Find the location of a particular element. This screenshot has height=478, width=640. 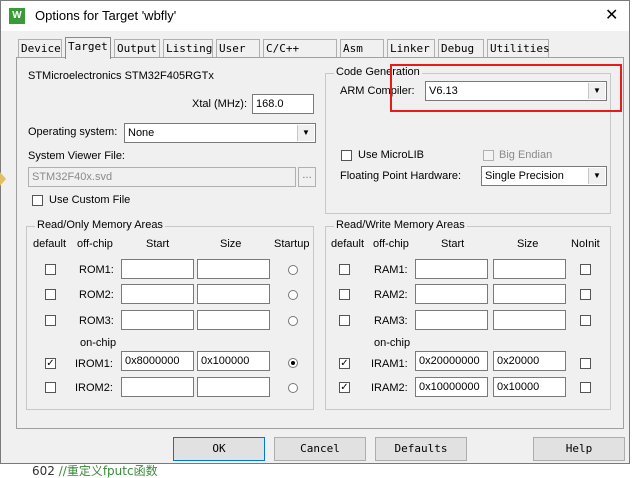

rom2-size-input is located at coordinates (233, 294).